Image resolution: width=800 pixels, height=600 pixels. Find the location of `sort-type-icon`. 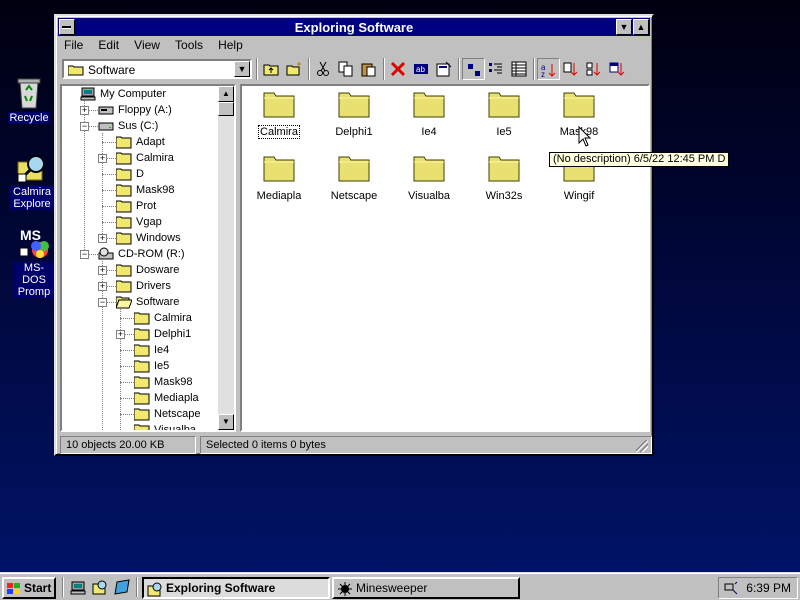

sort-type-icon is located at coordinates (570, 69).